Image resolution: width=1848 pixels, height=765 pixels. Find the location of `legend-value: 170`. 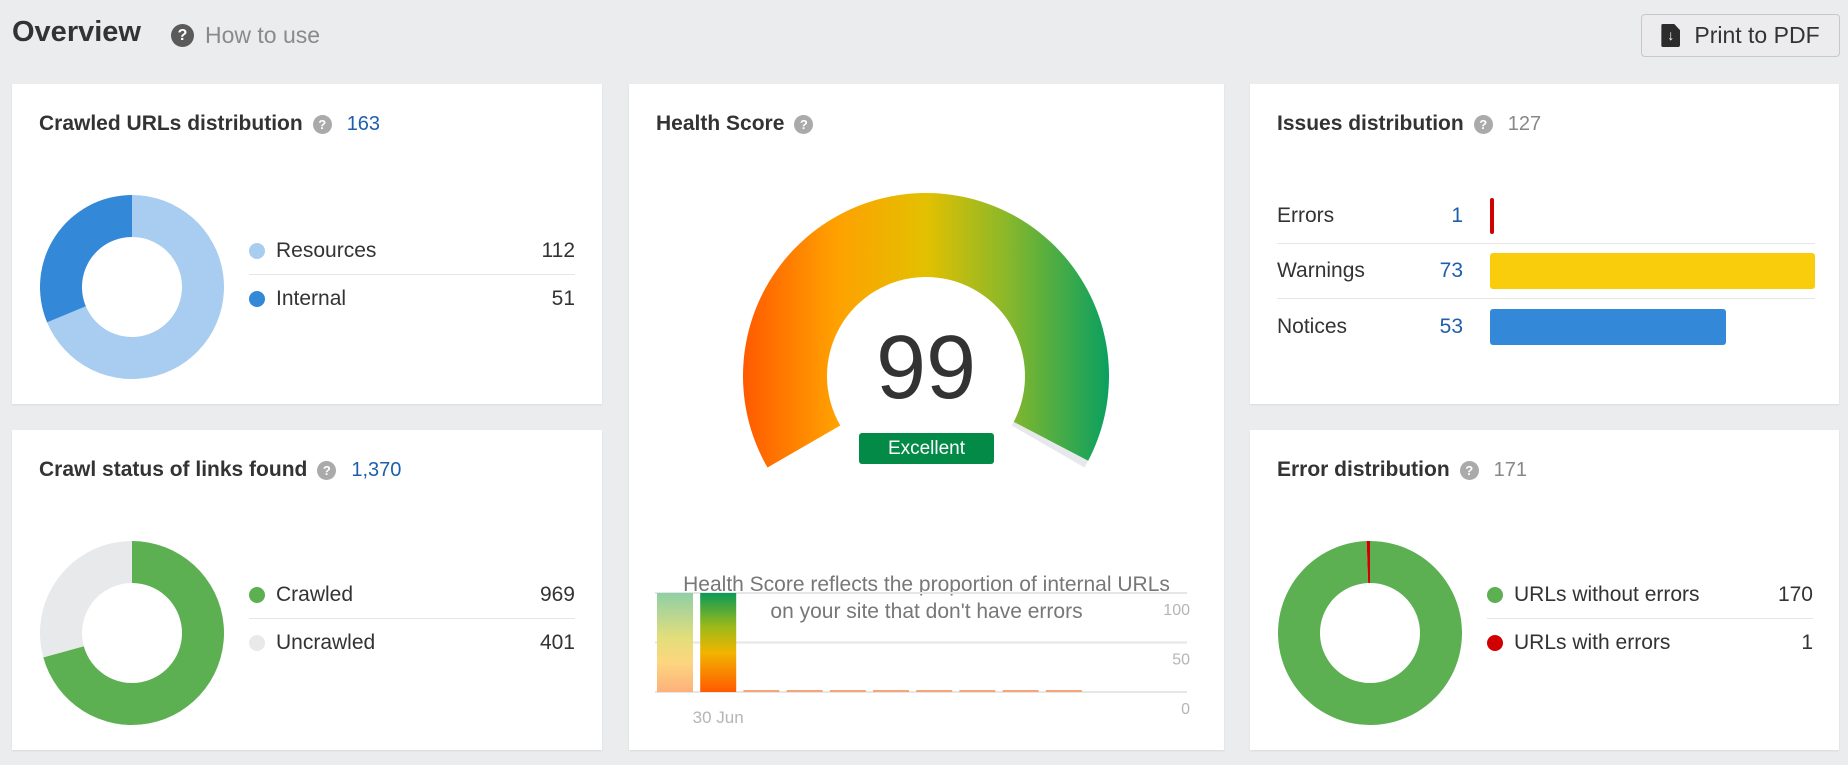

legend-value: 170 is located at coordinates (1795, 594).